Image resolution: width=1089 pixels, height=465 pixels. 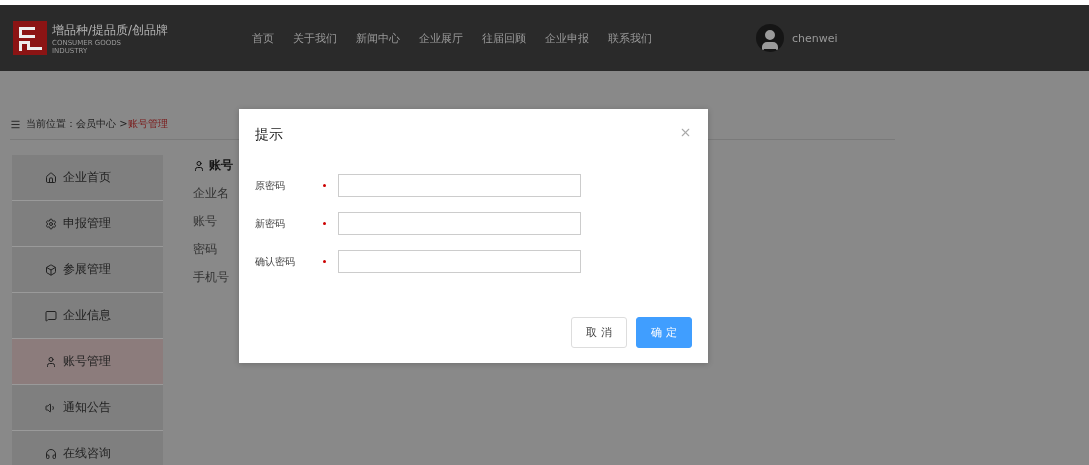 What do you see at coordinates (770, 38) in the screenshot?
I see `avatar-icon` at bounding box center [770, 38].